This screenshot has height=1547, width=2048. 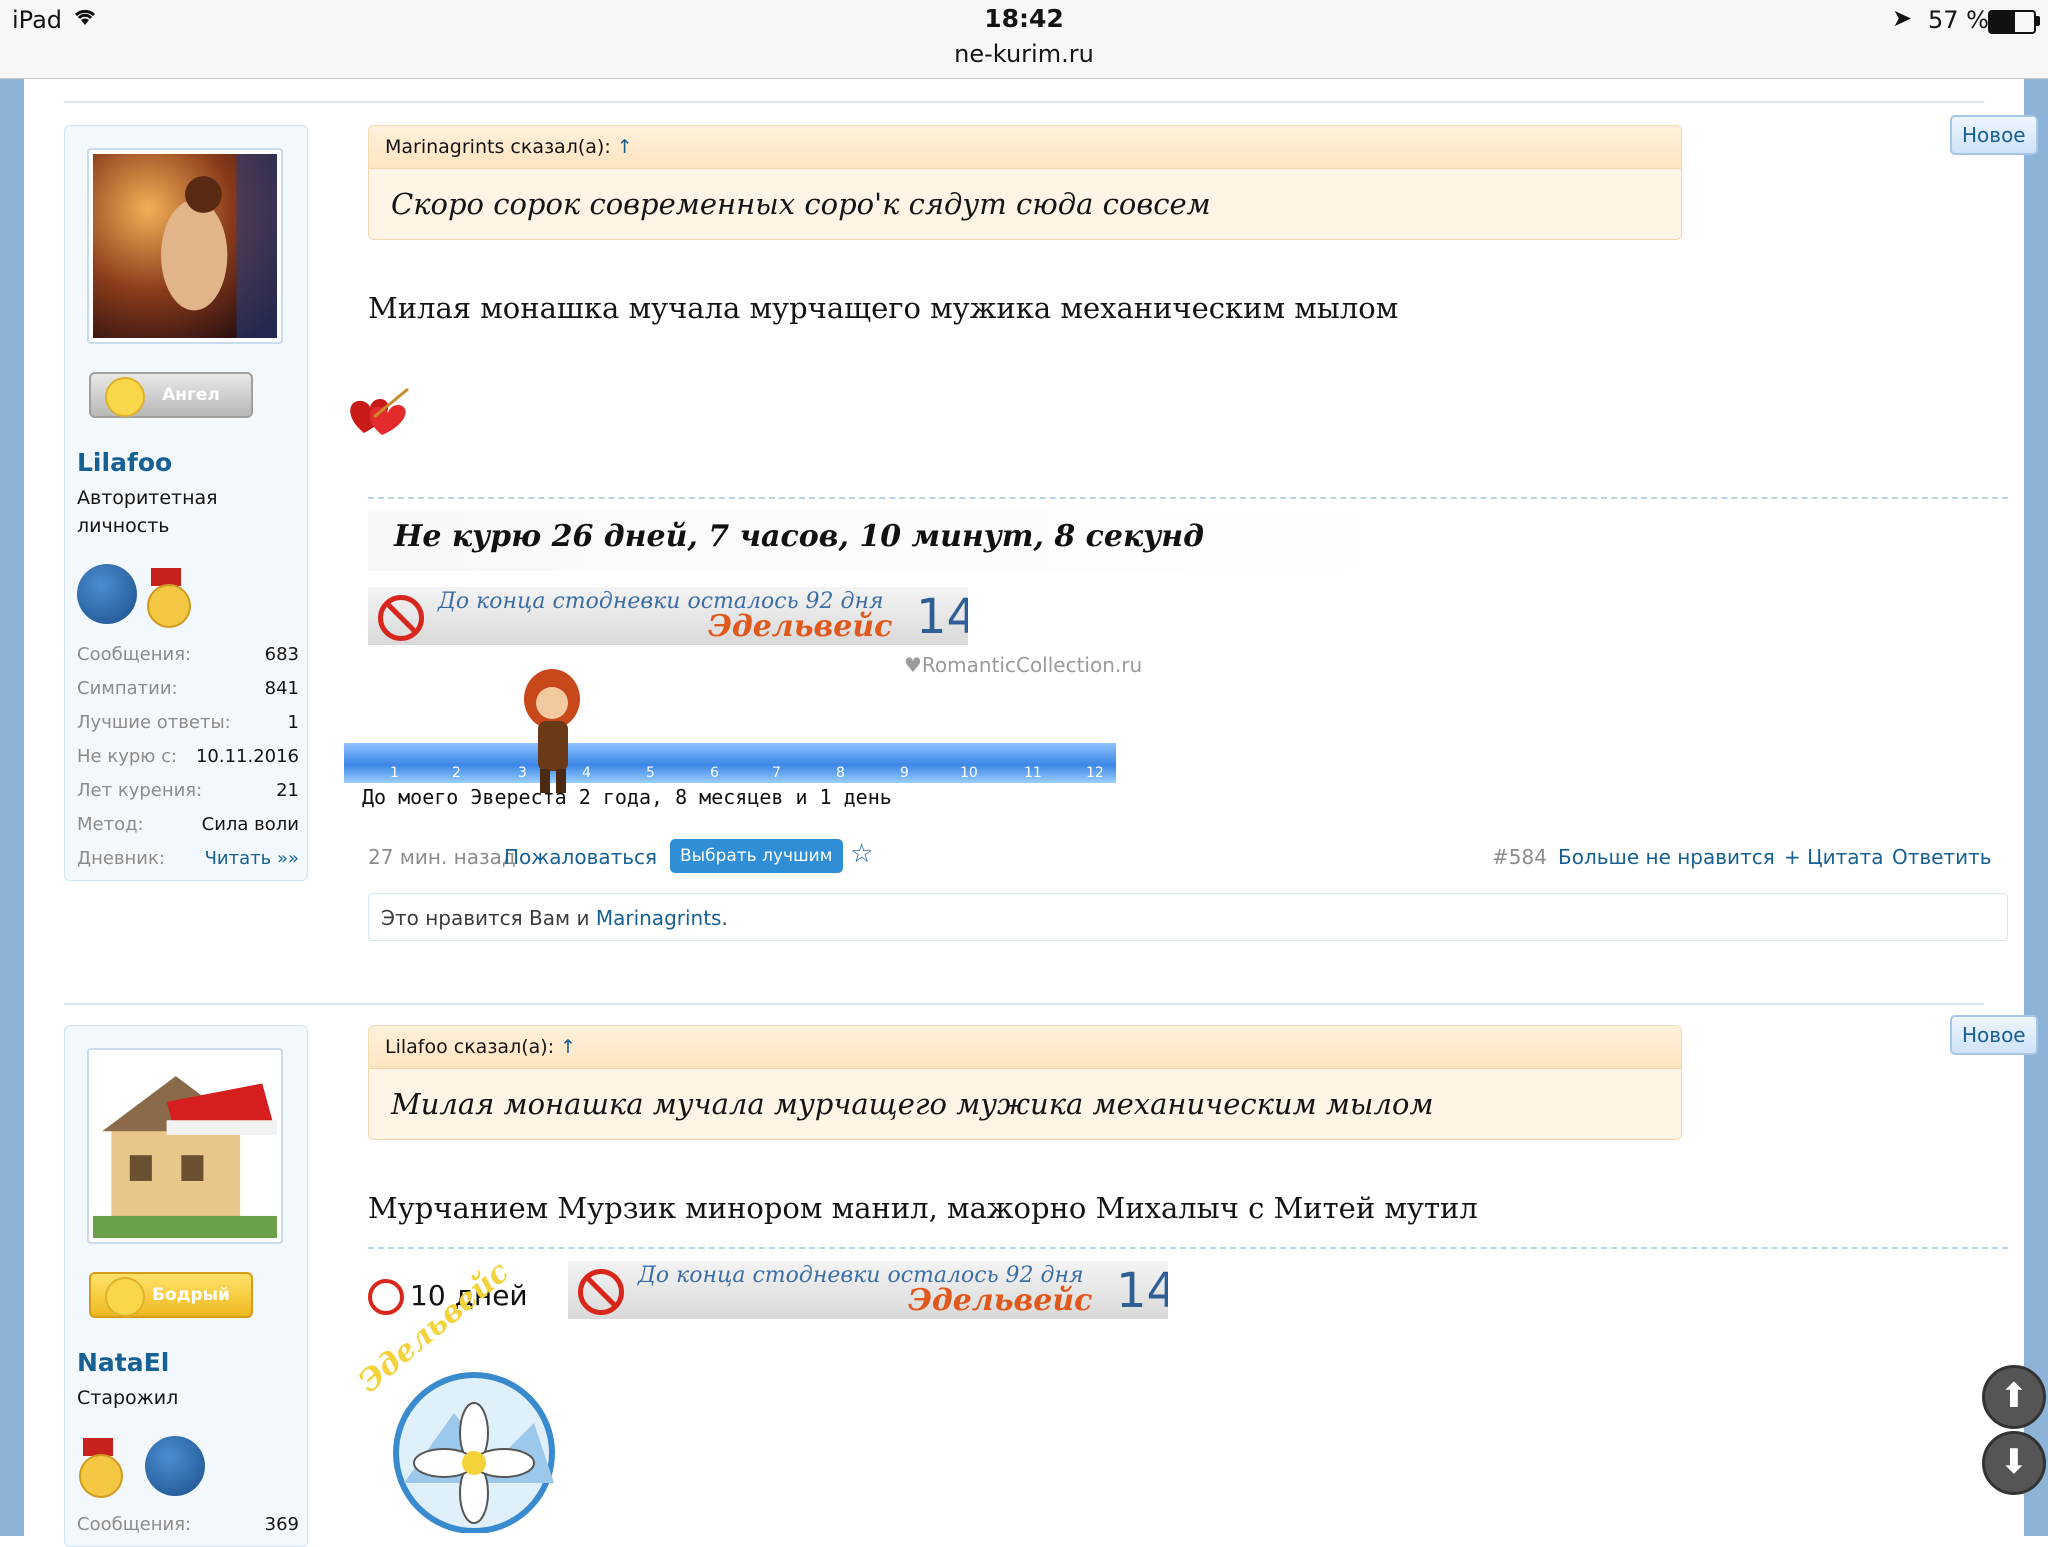 What do you see at coordinates (442, 857) in the screenshot?
I see `post-time: 27 мин. назад` at bounding box center [442, 857].